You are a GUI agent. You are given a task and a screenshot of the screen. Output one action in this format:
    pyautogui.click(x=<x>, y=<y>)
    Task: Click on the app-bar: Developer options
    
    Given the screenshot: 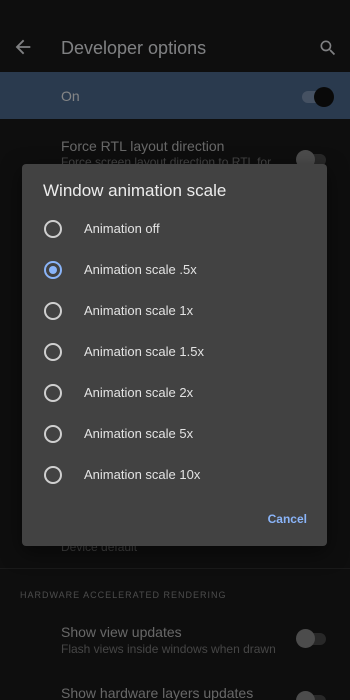 What is the action you would take?
    pyautogui.click(x=175, y=36)
    